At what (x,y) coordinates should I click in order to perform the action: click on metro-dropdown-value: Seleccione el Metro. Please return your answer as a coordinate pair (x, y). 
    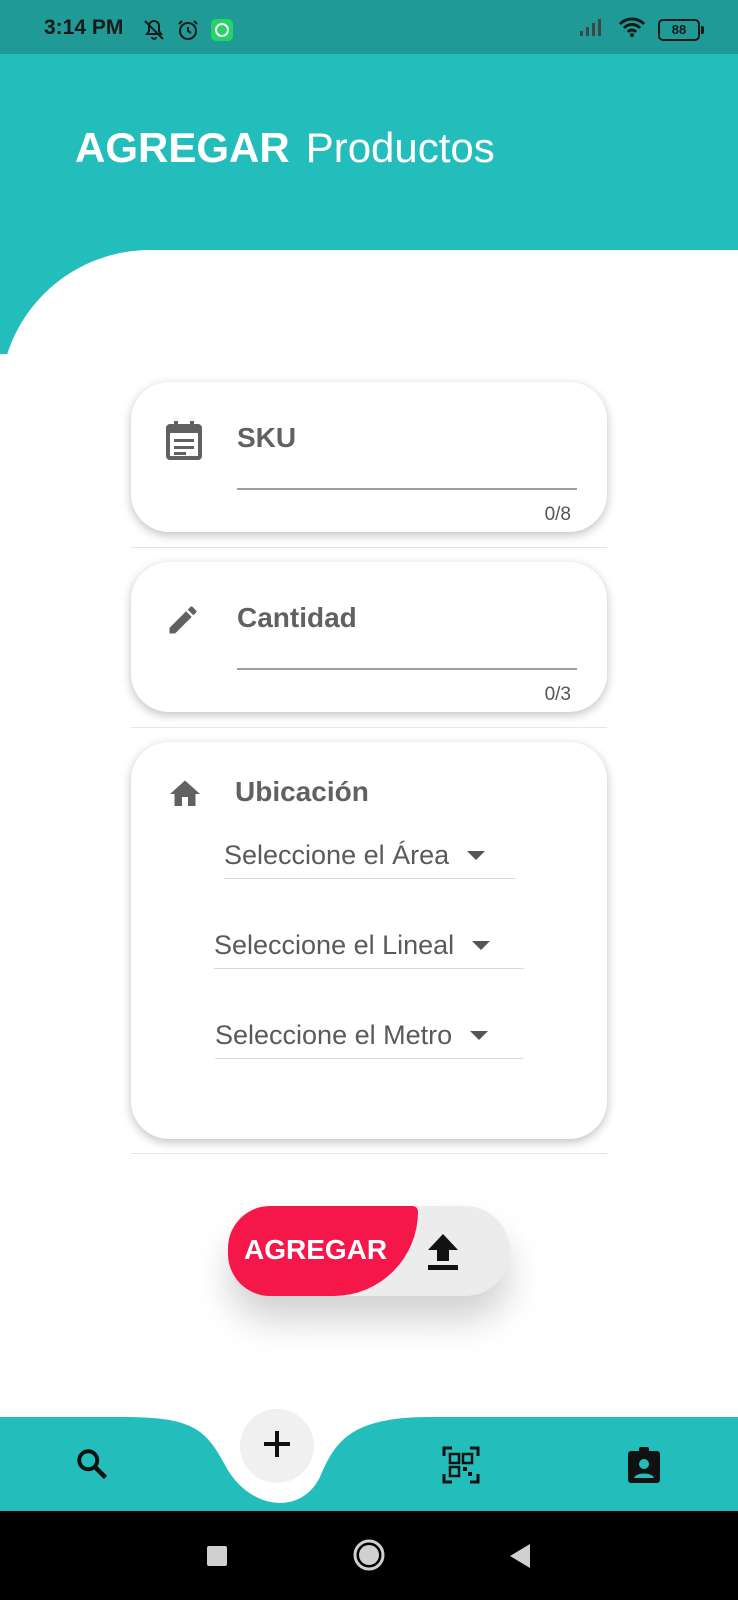
    Looking at the image, I should click on (334, 1034).